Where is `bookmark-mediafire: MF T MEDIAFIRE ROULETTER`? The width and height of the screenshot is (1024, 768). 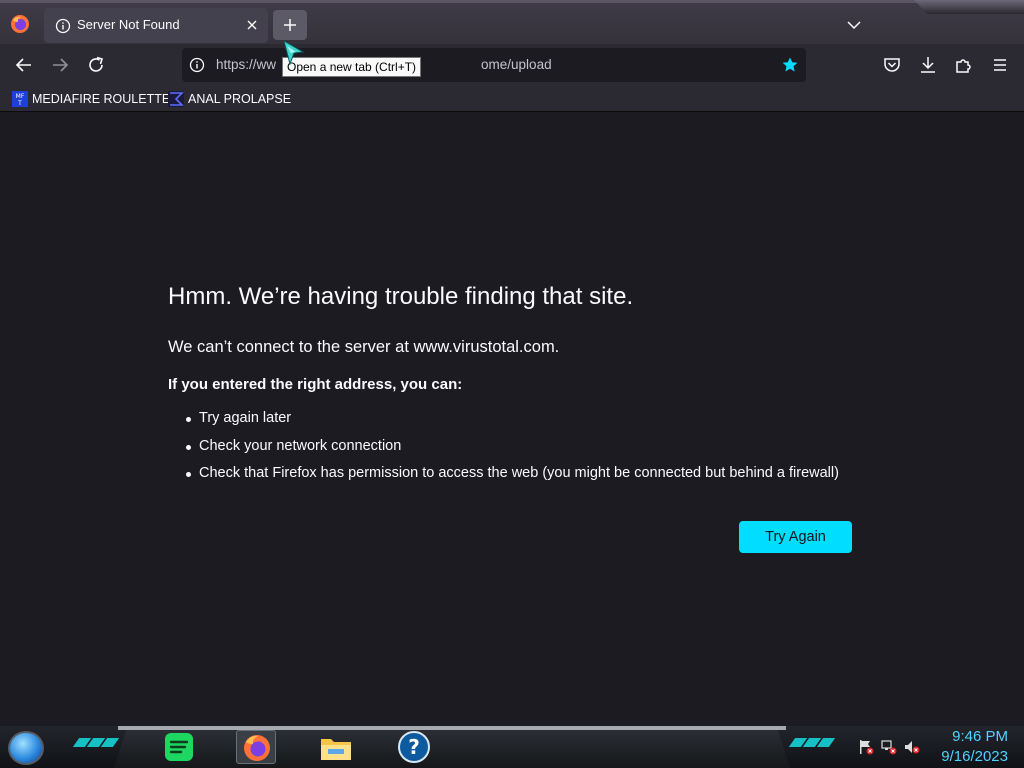
bookmark-mediafire: MF T MEDIAFIRE ROULETTER is located at coordinates (95, 99).